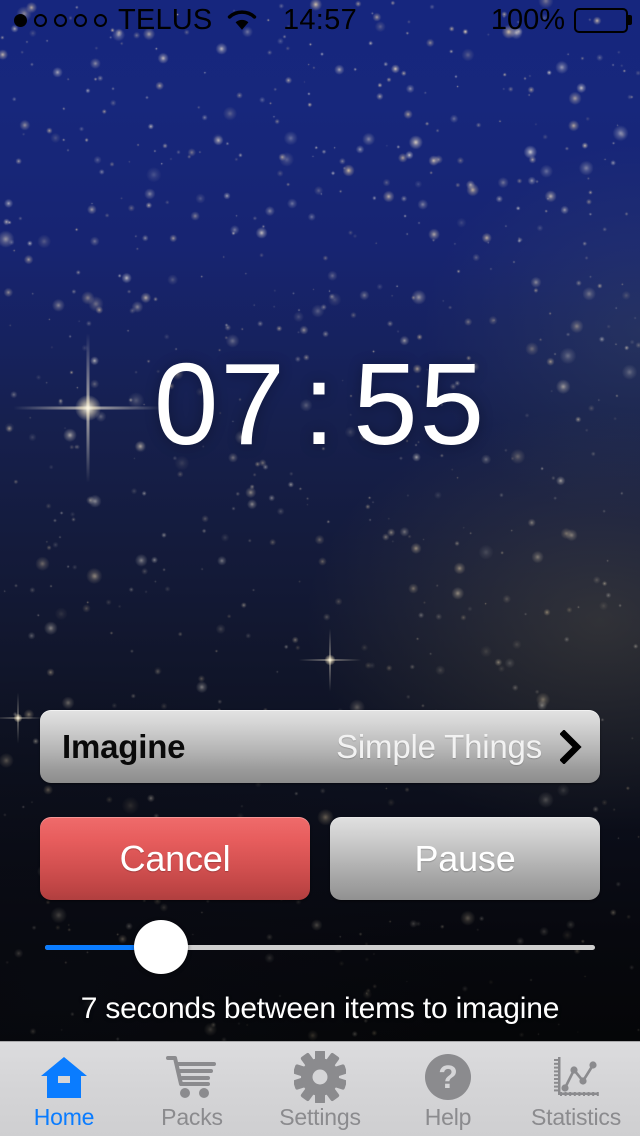 This screenshot has height=1136, width=640. What do you see at coordinates (160, 947) in the screenshot?
I see `slider-thumb` at bounding box center [160, 947].